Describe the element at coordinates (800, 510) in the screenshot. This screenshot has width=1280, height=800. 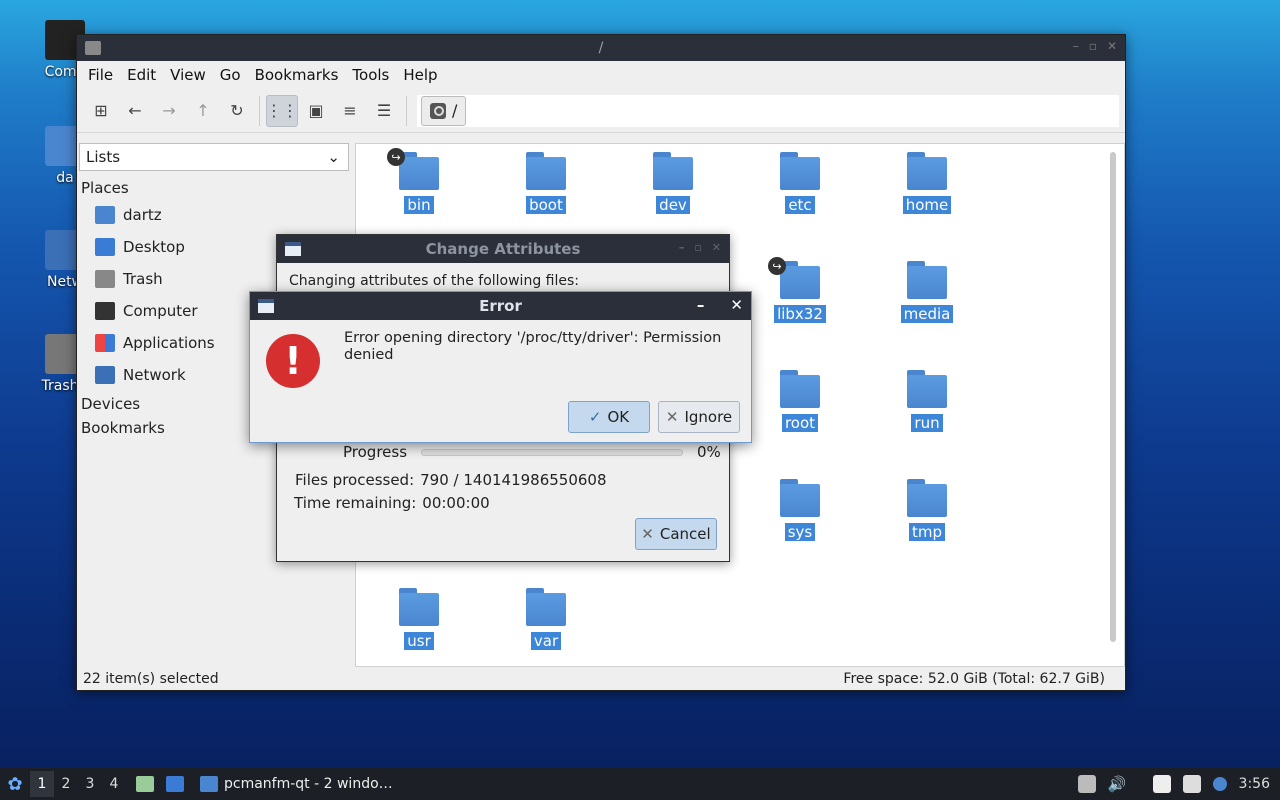
I see `folder-item-sys: sys` at that location.